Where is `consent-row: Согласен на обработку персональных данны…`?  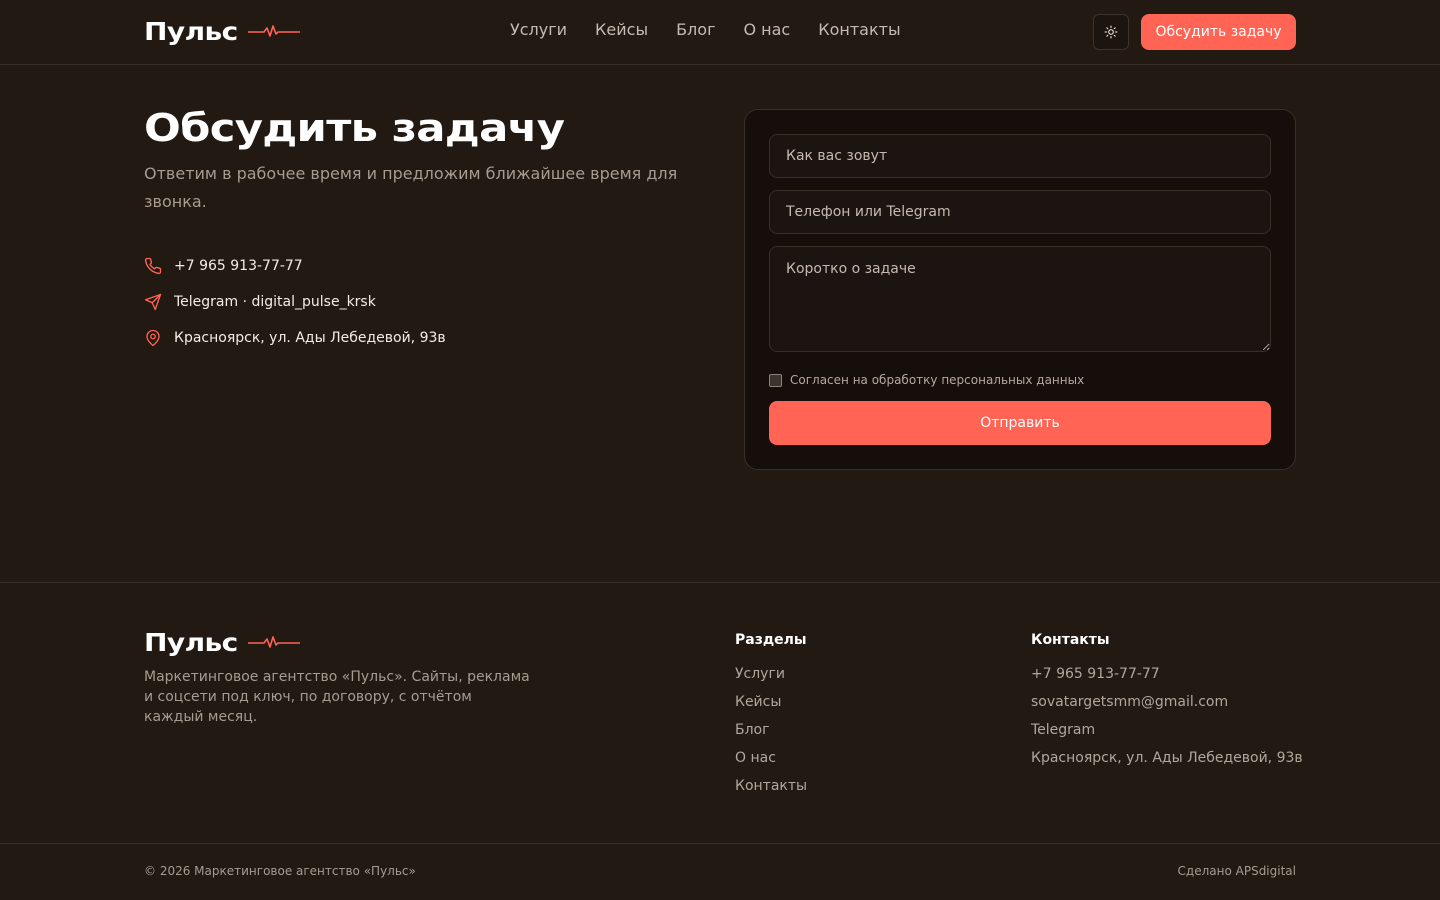 consent-row: Согласен на обработку персональных данны… is located at coordinates (926, 380).